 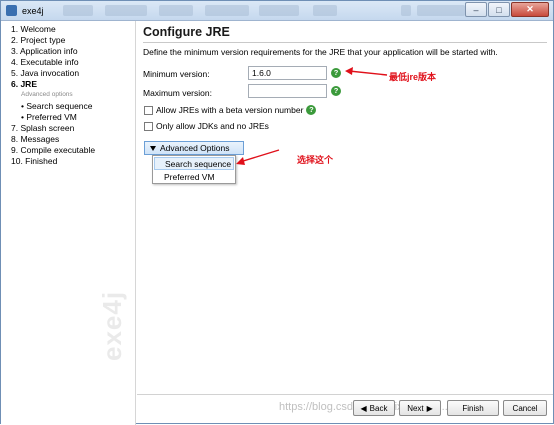 I want to click on heading-divider, so click(x=345, y=42).